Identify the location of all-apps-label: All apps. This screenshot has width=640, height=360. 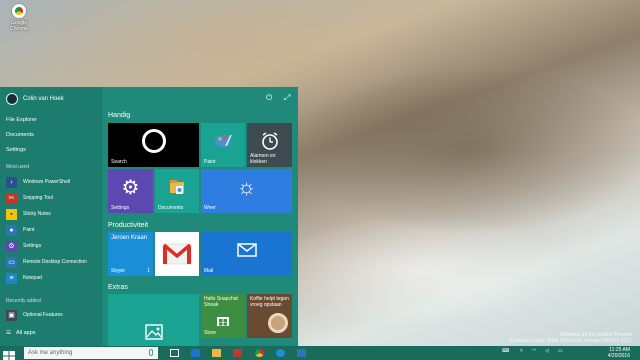
(25, 333).